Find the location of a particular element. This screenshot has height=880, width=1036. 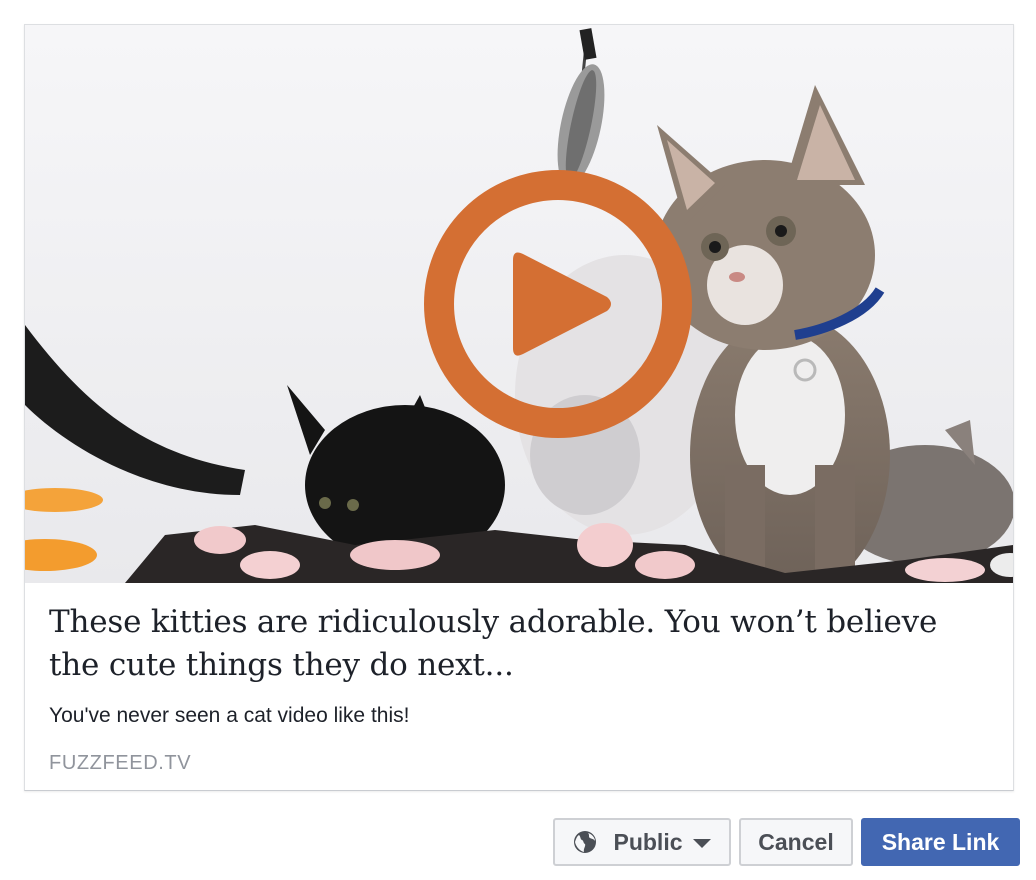

share-link-button: Share Link is located at coordinates (940, 842).